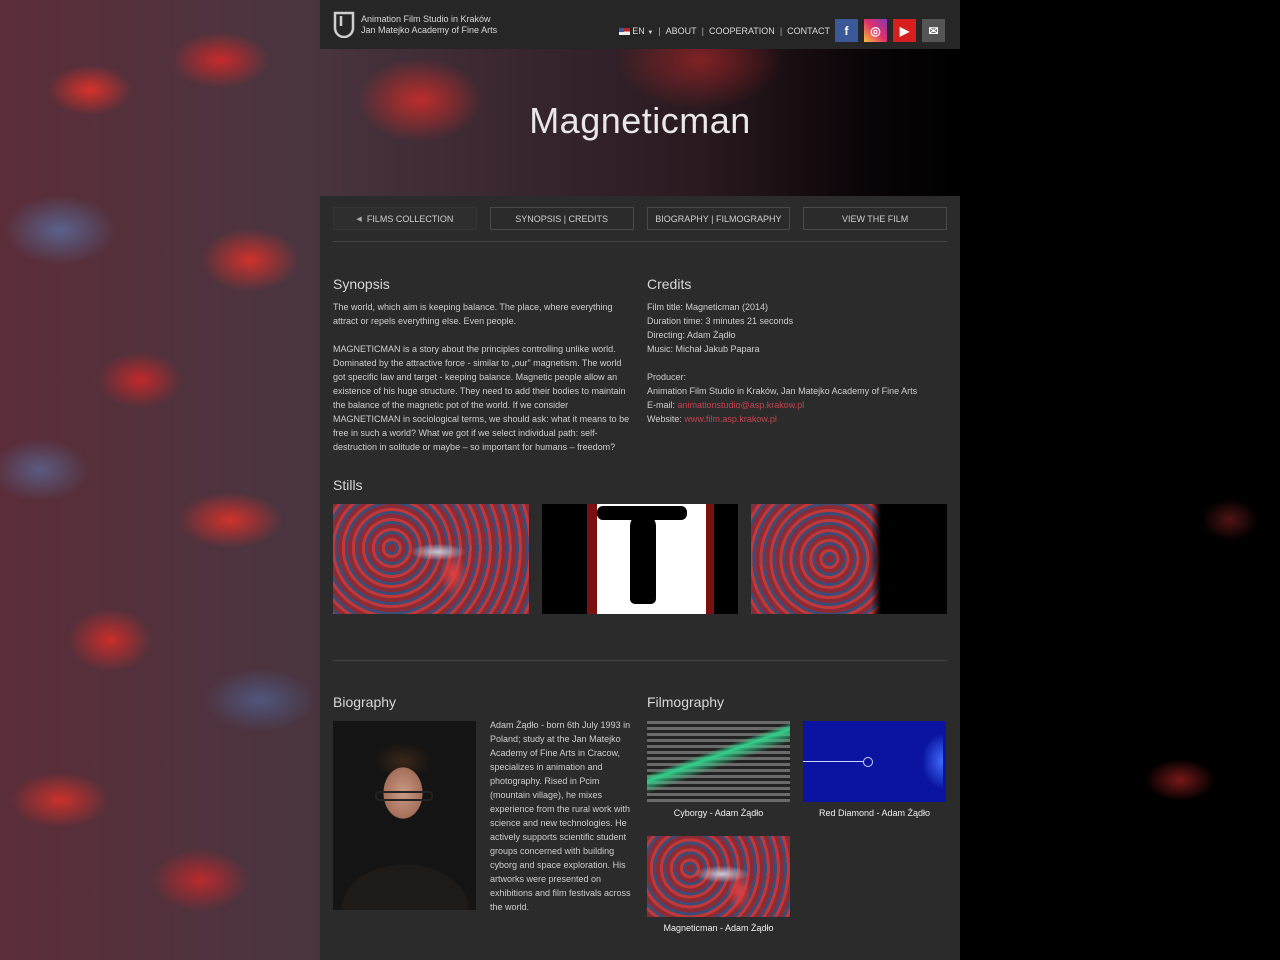  What do you see at coordinates (348, 485) in the screenshot?
I see `stills-heading: Stills` at bounding box center [348, 485].